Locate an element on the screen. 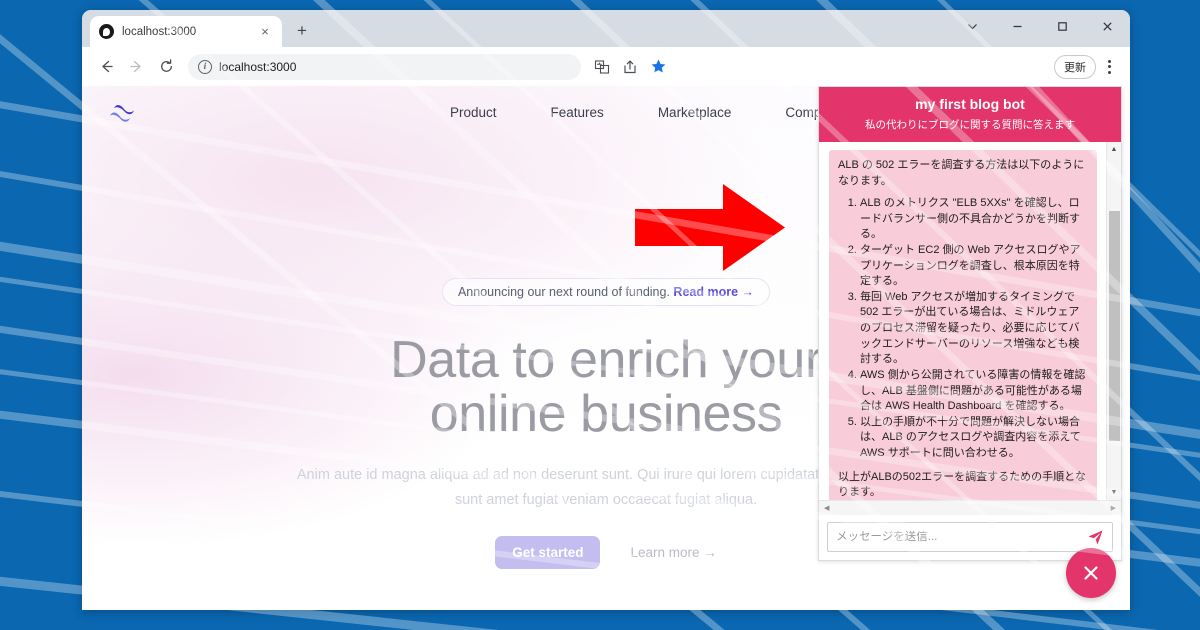 This screenshot has width=1200, height=630. chat-input-box is located at coordinates (970, 537).